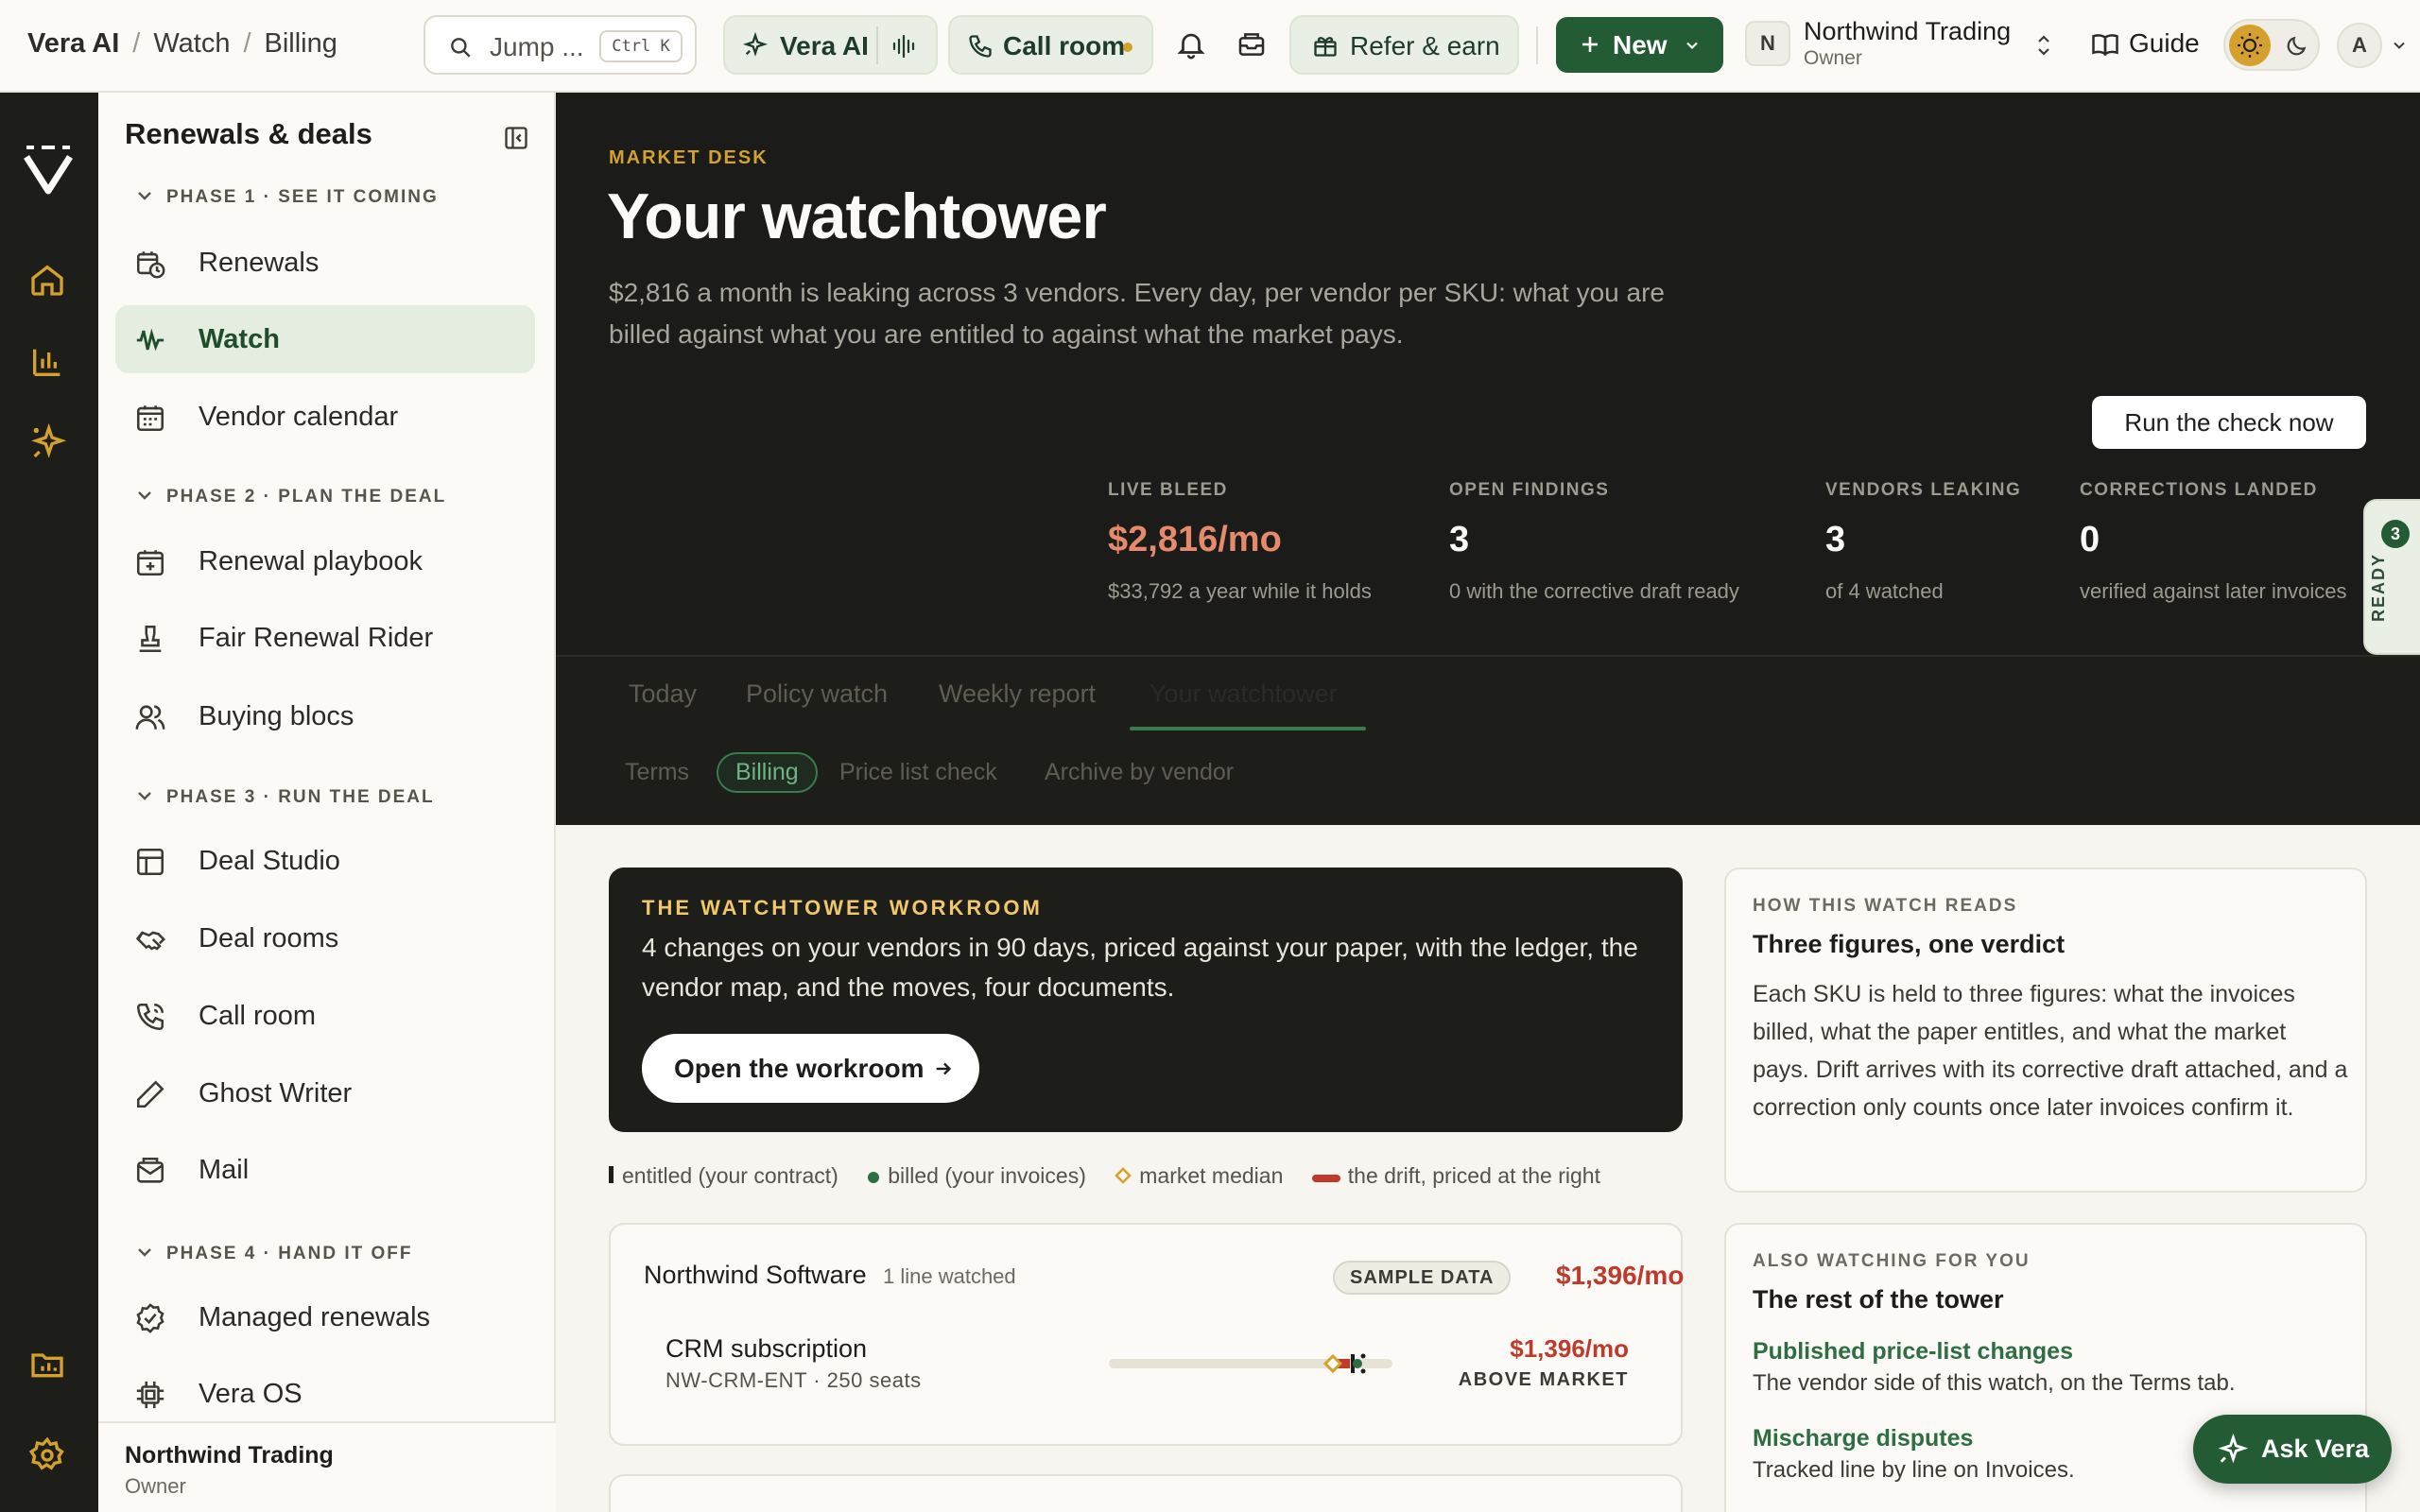 Image resolution: width=2420 pixels, height=1512 pixels. Describe the element at coordinates (325, 1394) in the screenshot. I see `sidebar-item-vera-os: Vera OS` at that location.